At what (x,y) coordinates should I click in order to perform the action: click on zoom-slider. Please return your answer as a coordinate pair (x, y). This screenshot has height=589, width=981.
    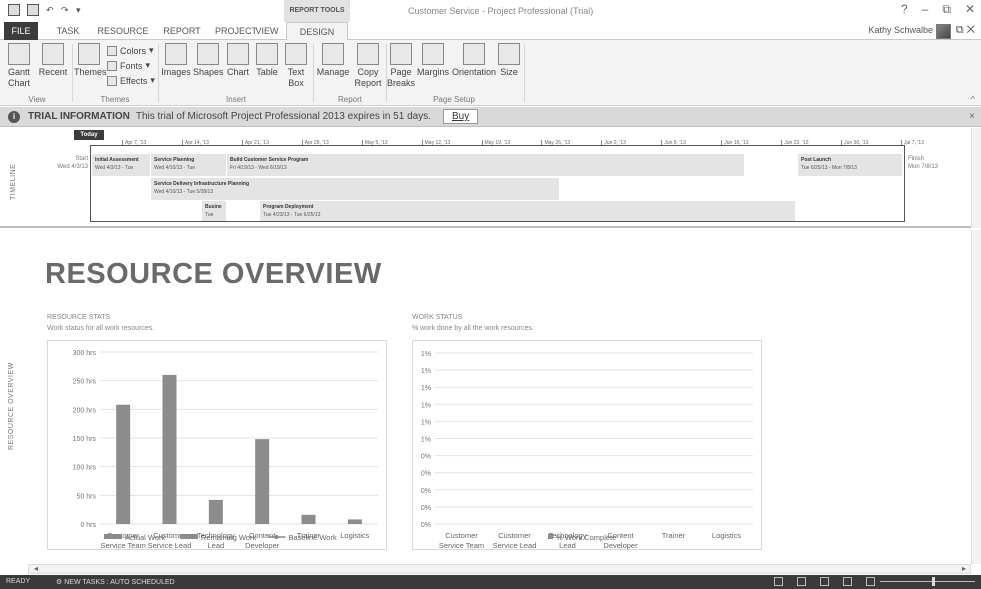
    Looking at the image, I should click on (927, 581).